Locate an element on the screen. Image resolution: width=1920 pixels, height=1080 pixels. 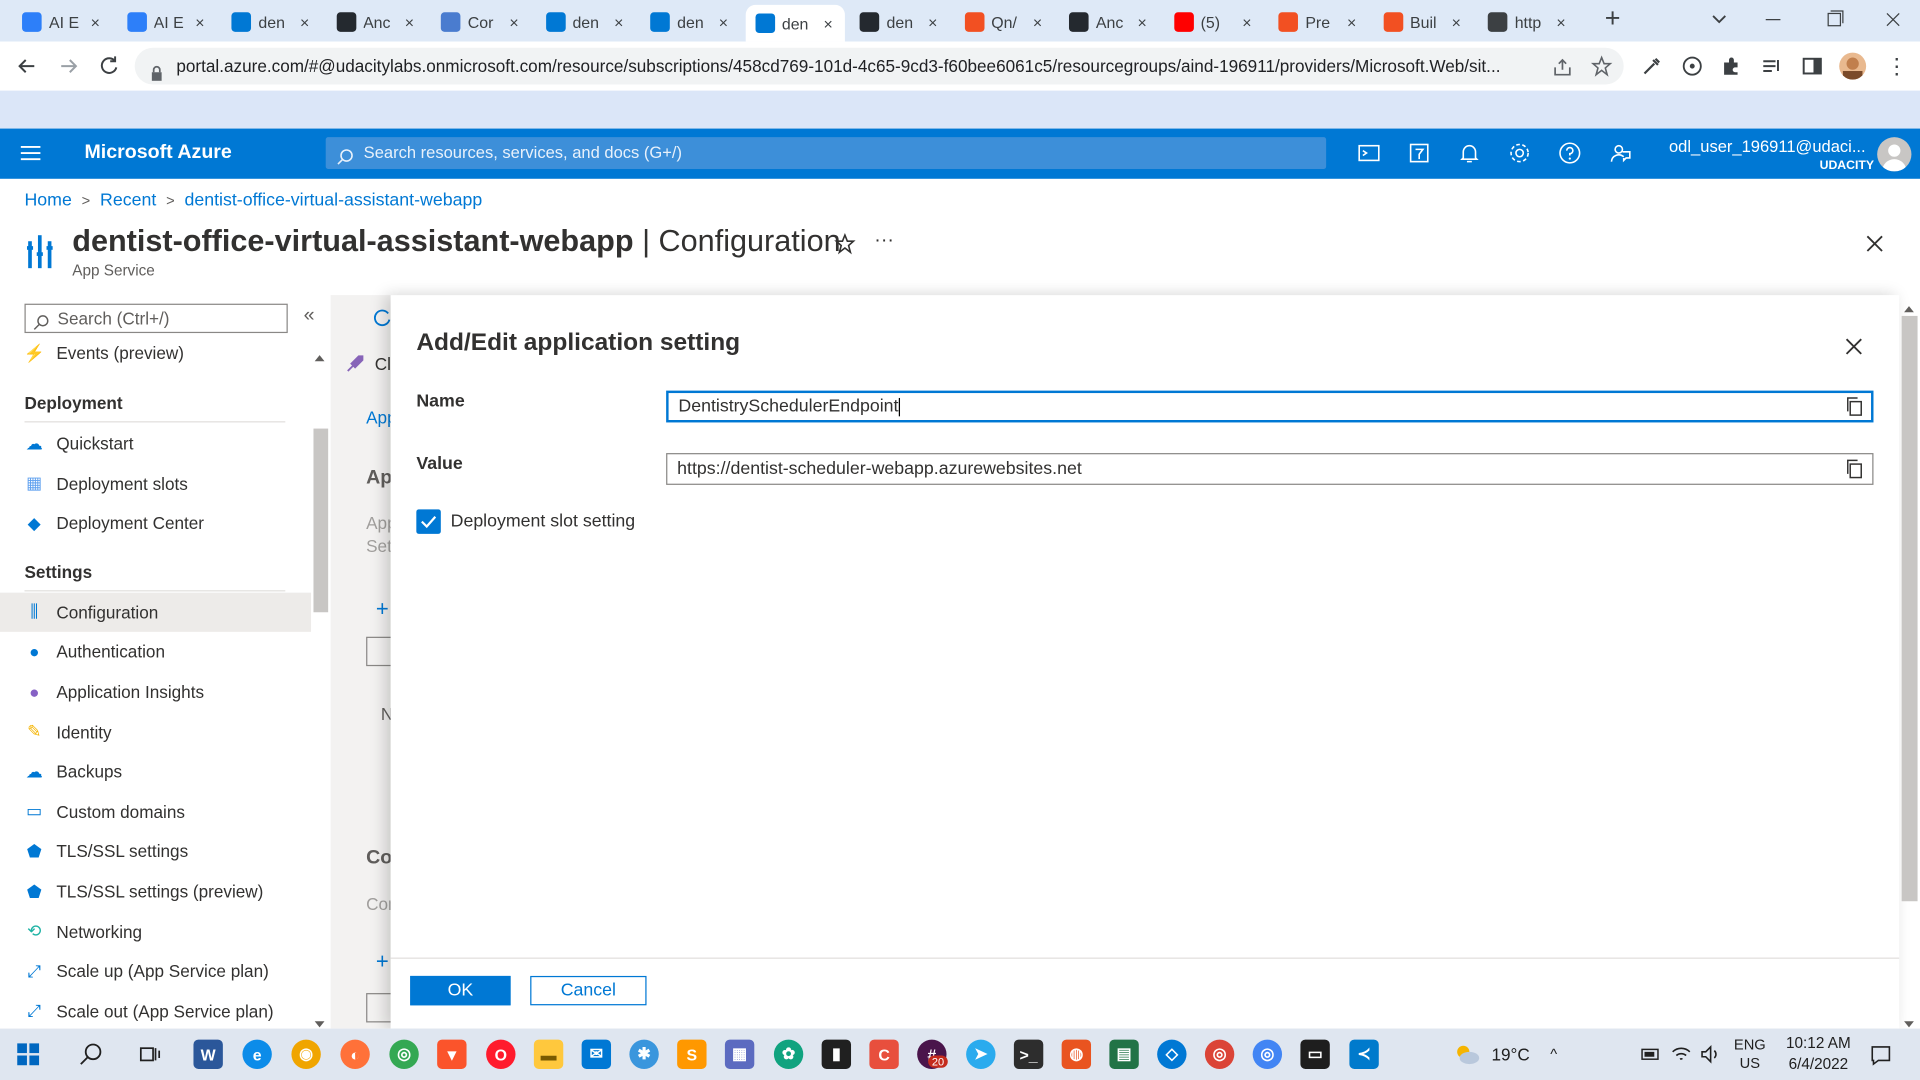
deployment-slot-label: Deployment slot setting is located at coordinates (543, 522).